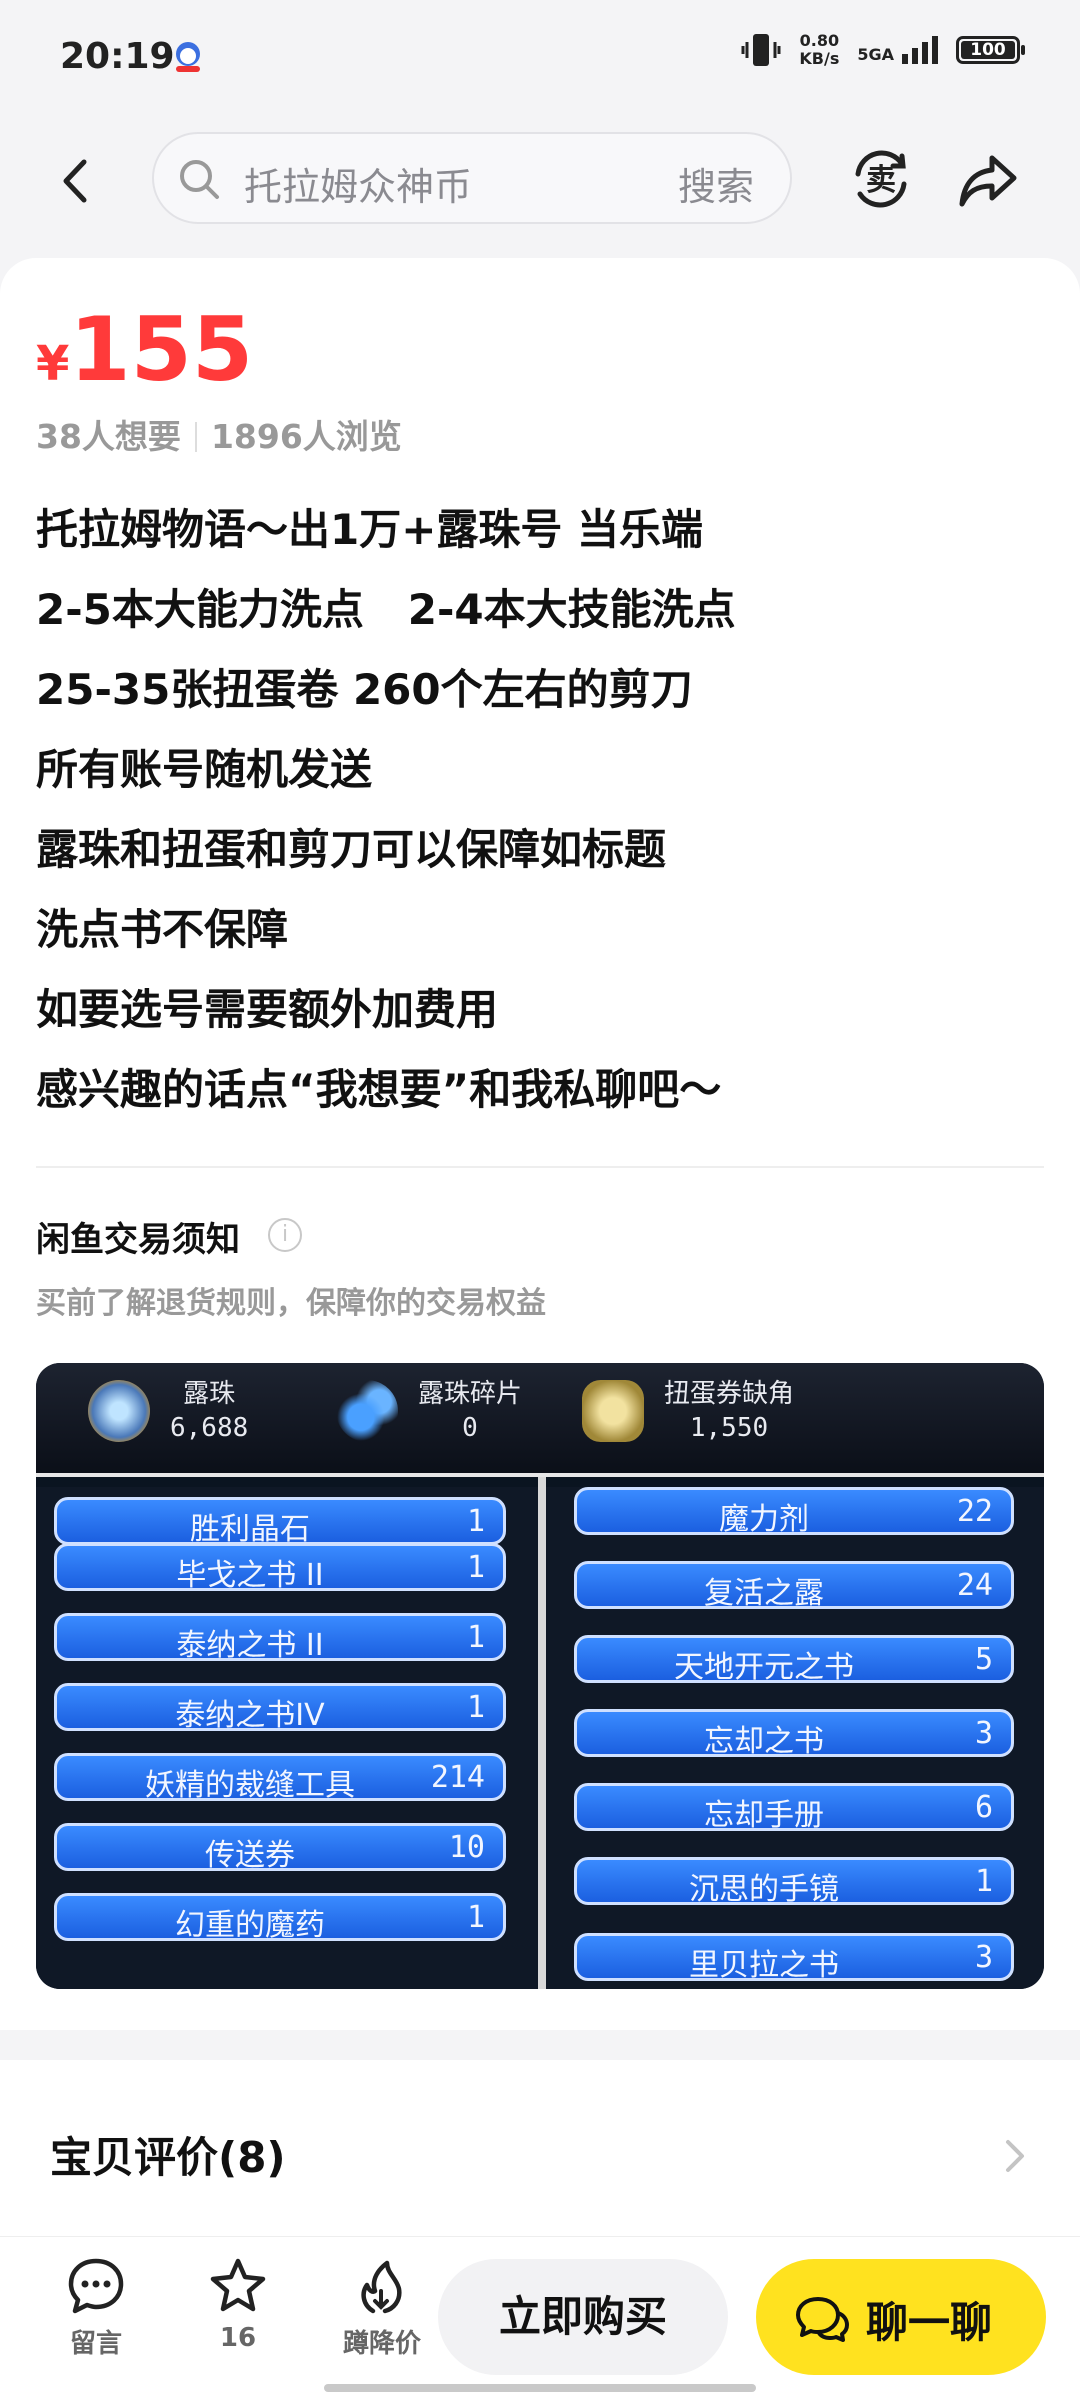 The width and height of the screenshot is (1080, 2401). I want to click on top-nav: 托拉姆众神币 搜索 卖, so click(540, 180).